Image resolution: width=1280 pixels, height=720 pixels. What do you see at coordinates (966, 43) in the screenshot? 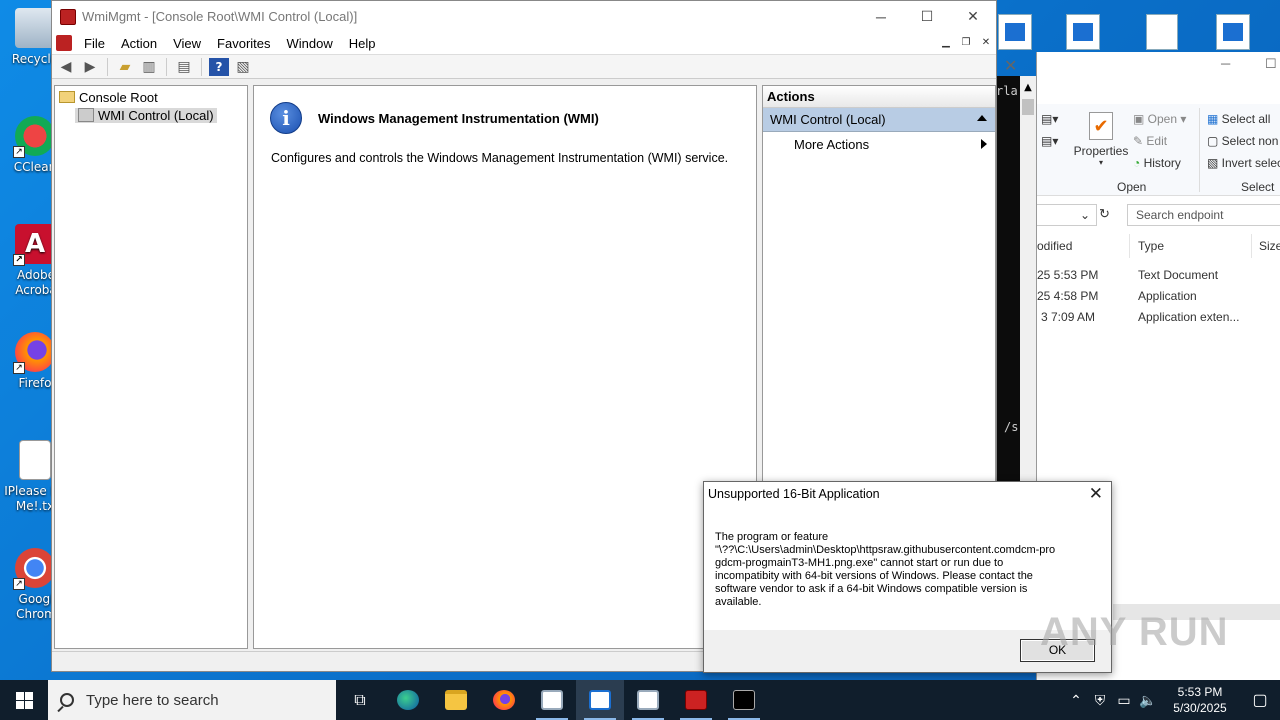
I see `mdi-restore-icon: ❐` at bounding box center [966, 43].